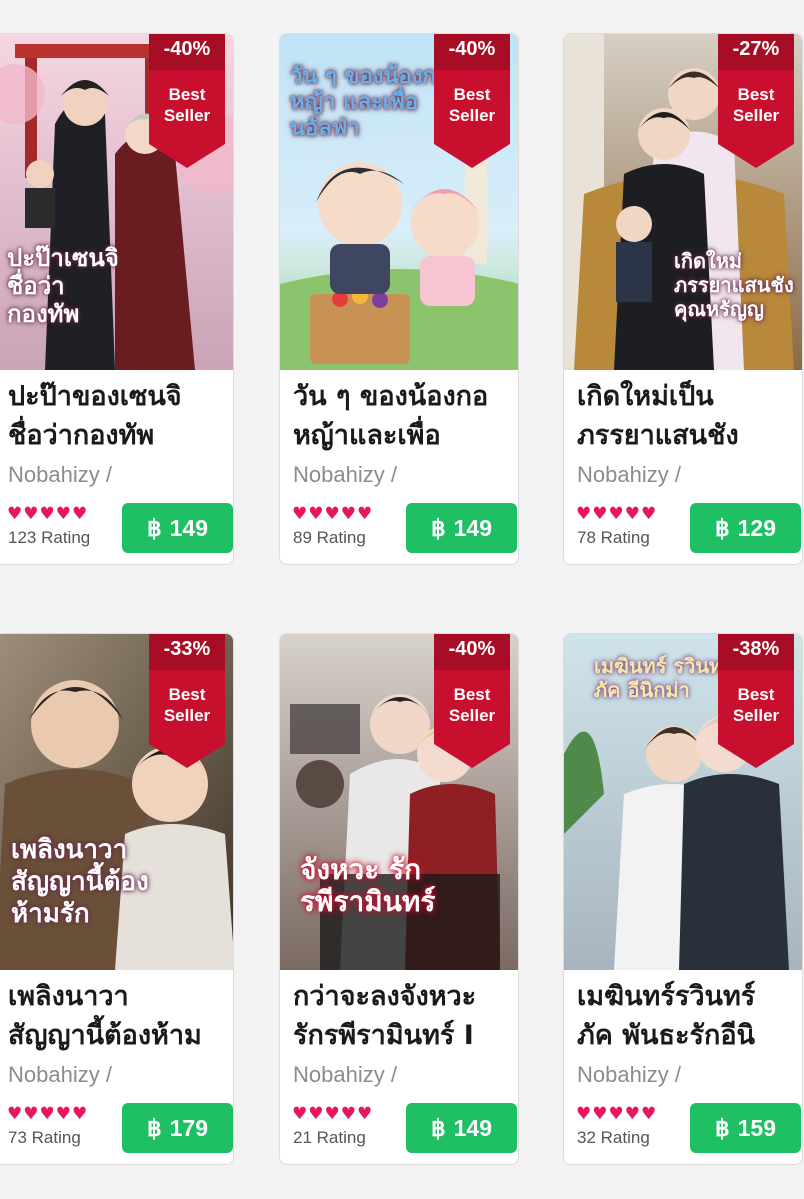 The height and width of the screenshot is (1199, 804). I want to click on discount-ribbon: -27% Best Seller, so click(756, 101).